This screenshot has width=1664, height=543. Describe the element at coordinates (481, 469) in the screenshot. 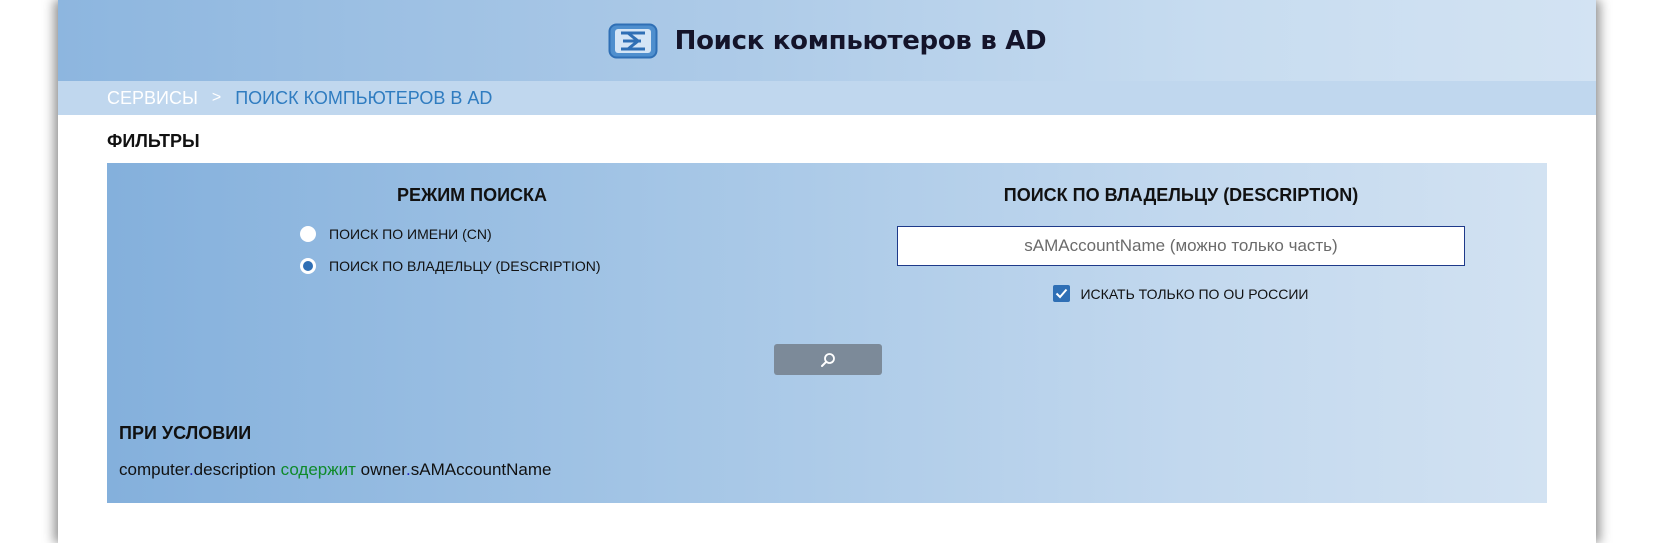

I see `condition-right-field: sAMAccountName` at that location.